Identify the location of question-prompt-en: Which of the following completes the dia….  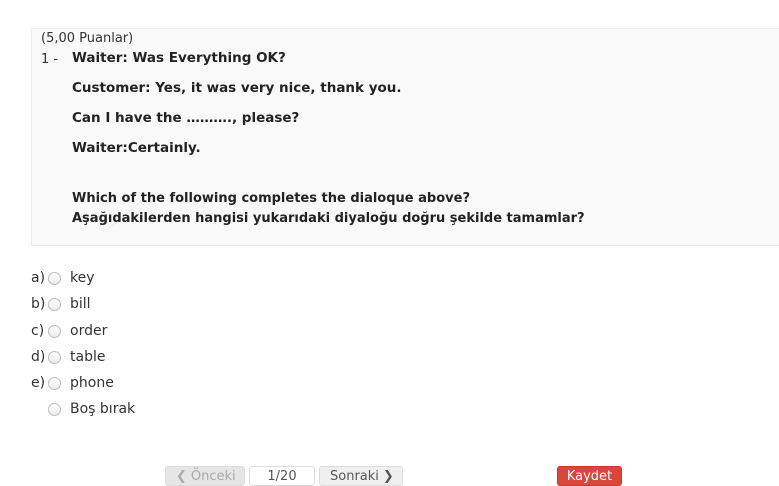
(271, 198).